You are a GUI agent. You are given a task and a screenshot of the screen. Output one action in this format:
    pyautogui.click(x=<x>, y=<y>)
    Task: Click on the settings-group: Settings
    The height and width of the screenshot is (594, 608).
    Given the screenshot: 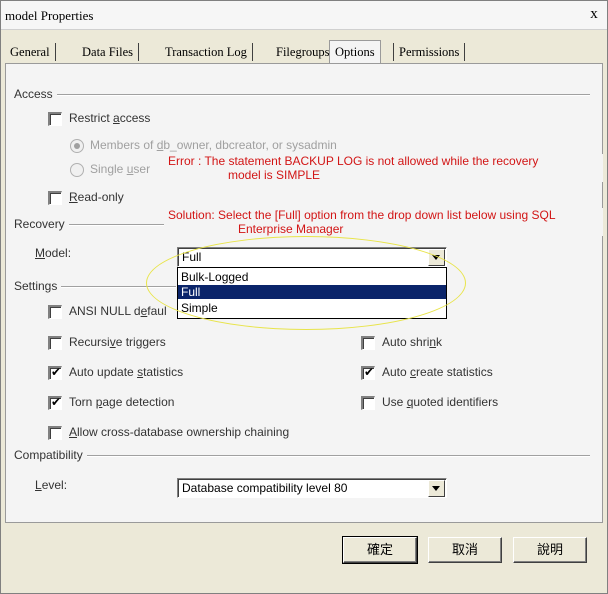 What is the action you would take?
    pyautogui.click(x=96, y=286)
    